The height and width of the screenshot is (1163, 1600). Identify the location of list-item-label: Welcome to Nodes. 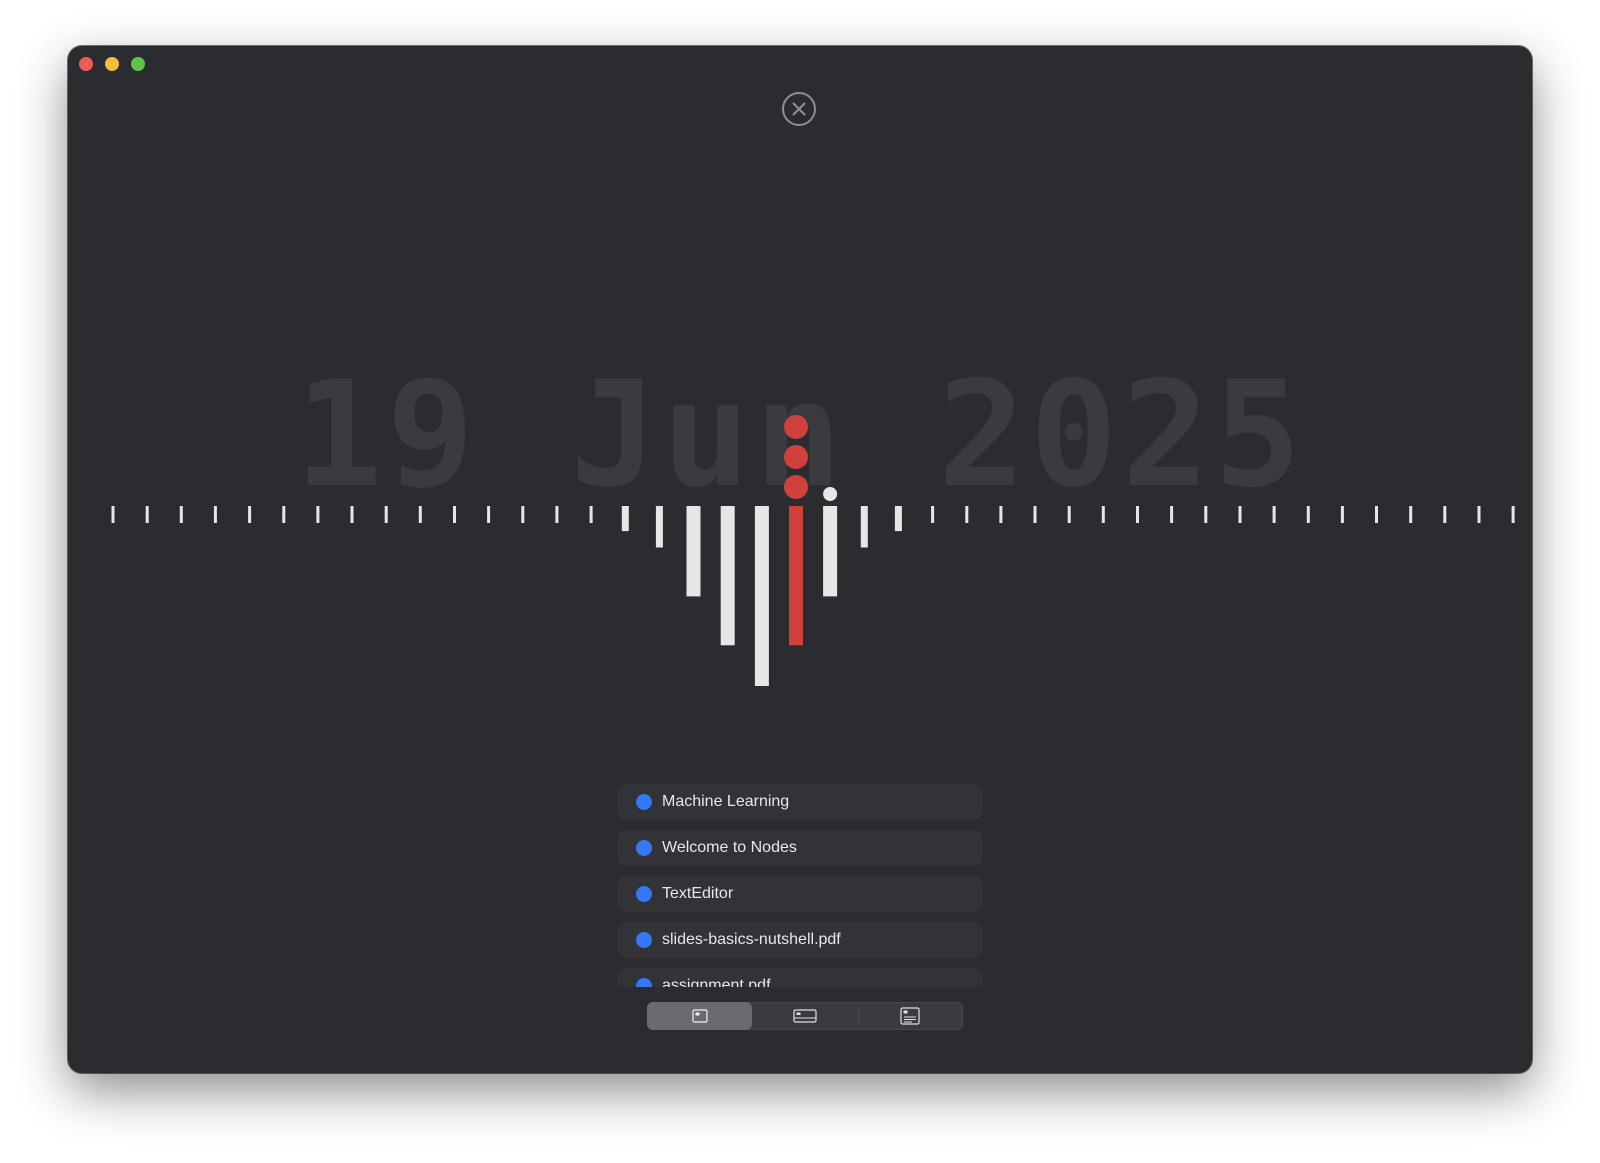
(729, 847).